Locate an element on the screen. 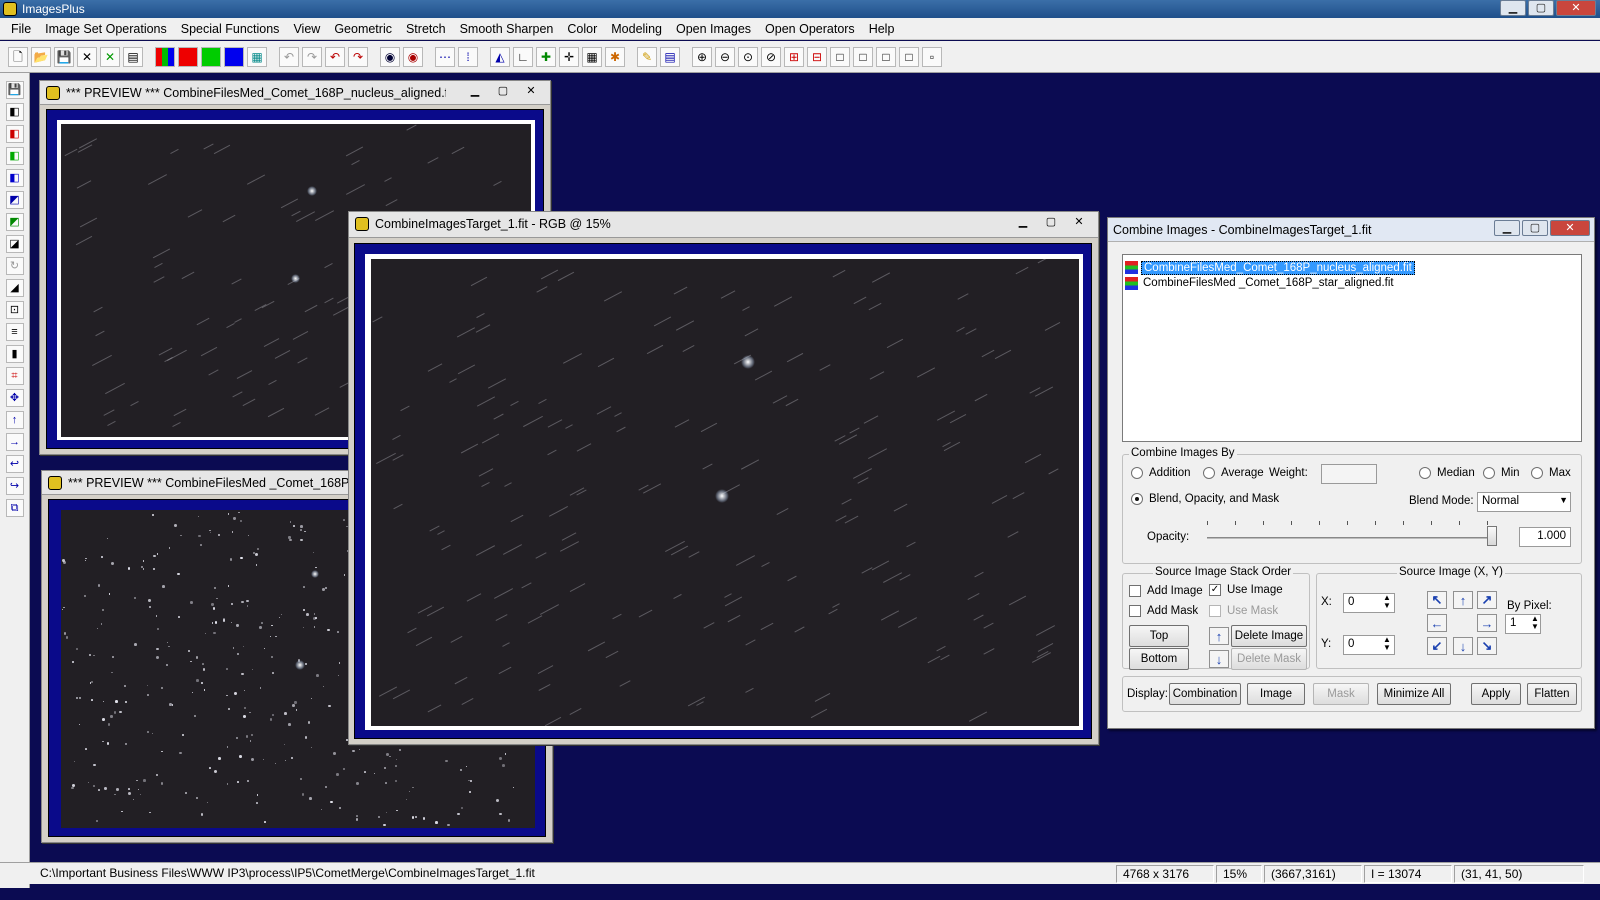 This screenshot has width=1600, height=900. menu-color: Color is located at coordinates (582, 29).